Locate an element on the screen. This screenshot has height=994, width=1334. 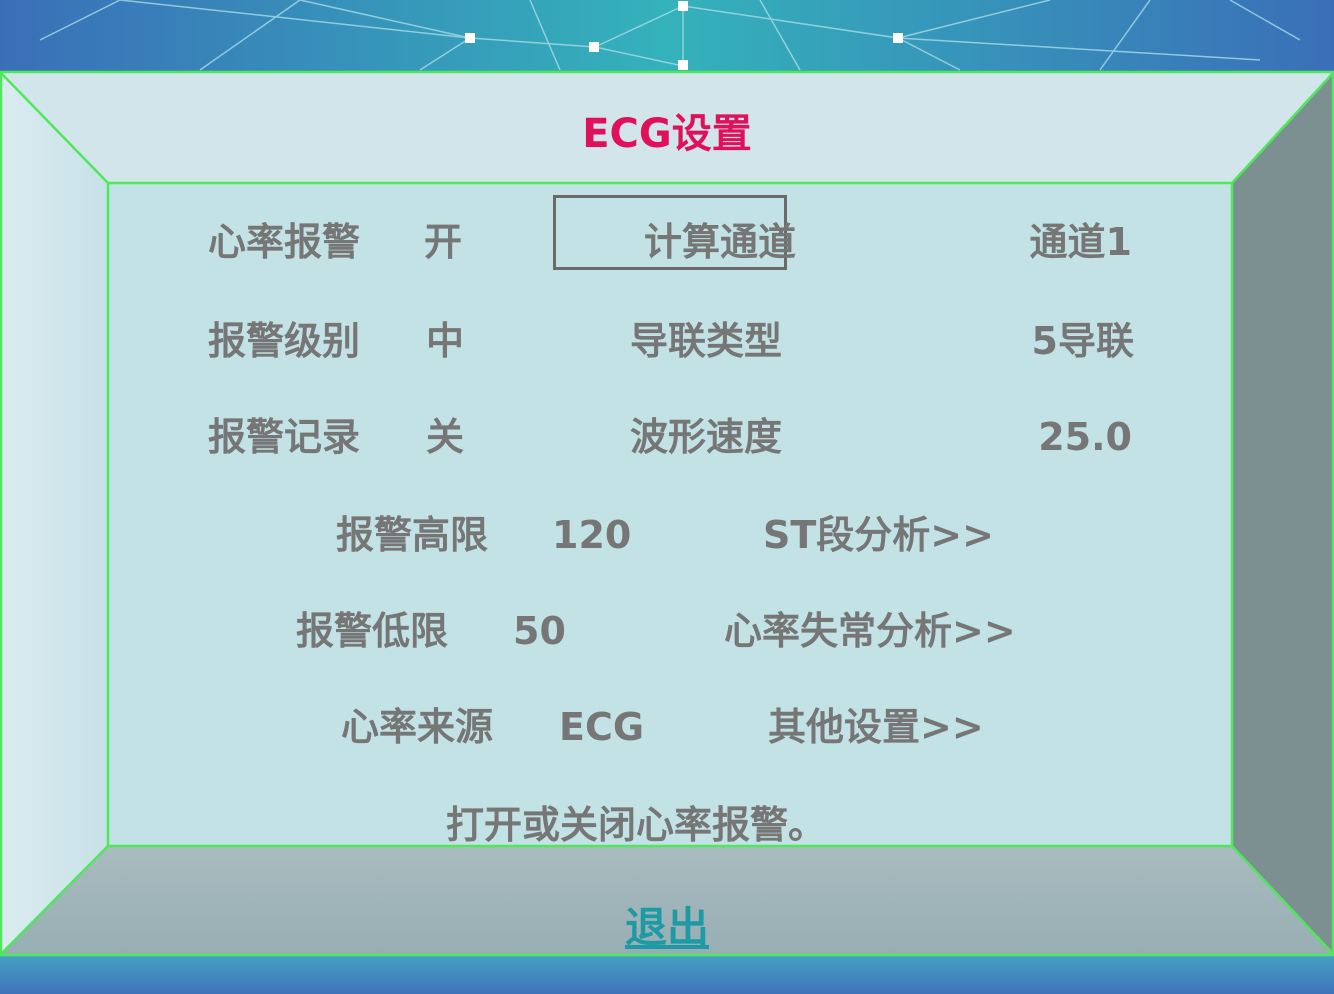
alarm-high-label: 报警高限 is located at coordinates (412, 535).